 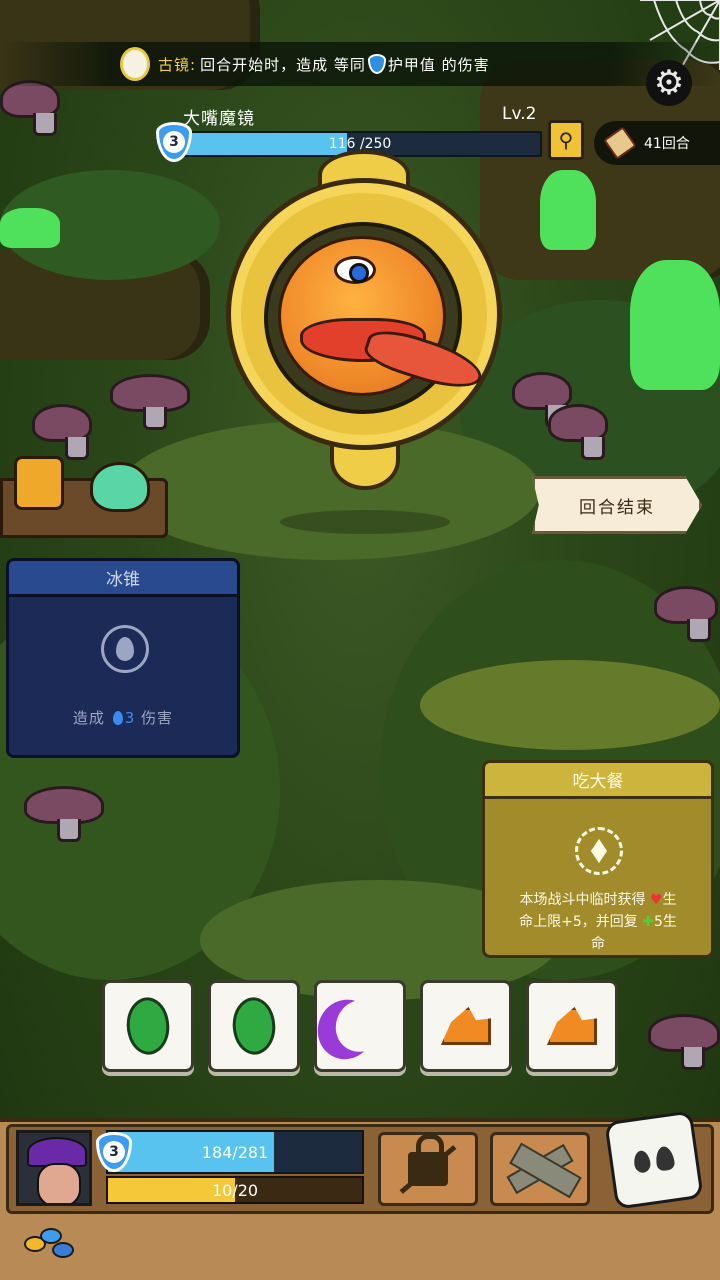 What do you see at coordinates (648, 922) in the screenshot?
I see `heal-plus-icon: ✚` at bounding box center [648, 922].